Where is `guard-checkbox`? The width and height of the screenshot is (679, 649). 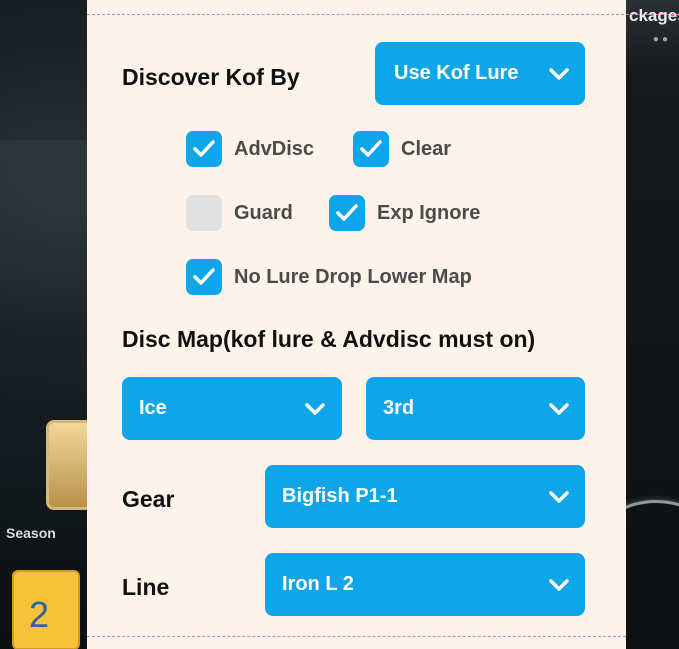 guard-checkbox is located at coordinates (204, 213).